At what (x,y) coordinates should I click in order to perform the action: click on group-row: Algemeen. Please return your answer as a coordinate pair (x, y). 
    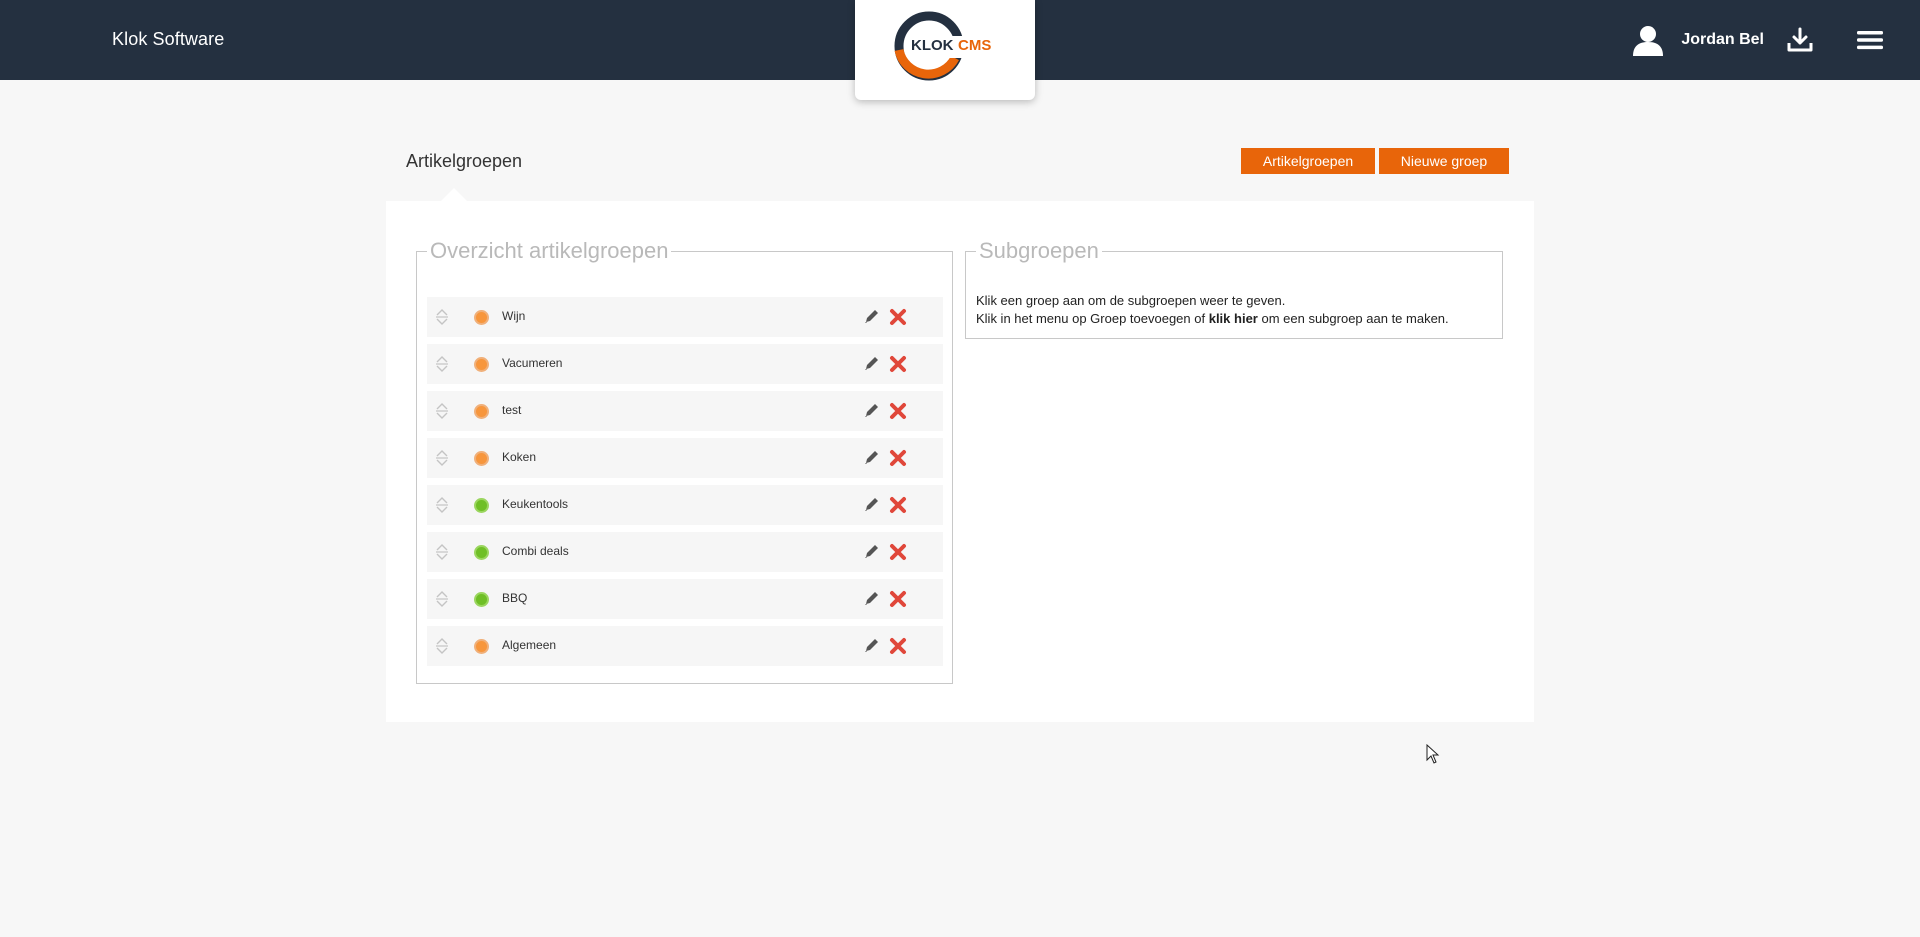
    Looking at the image, I should click on (685, 646).